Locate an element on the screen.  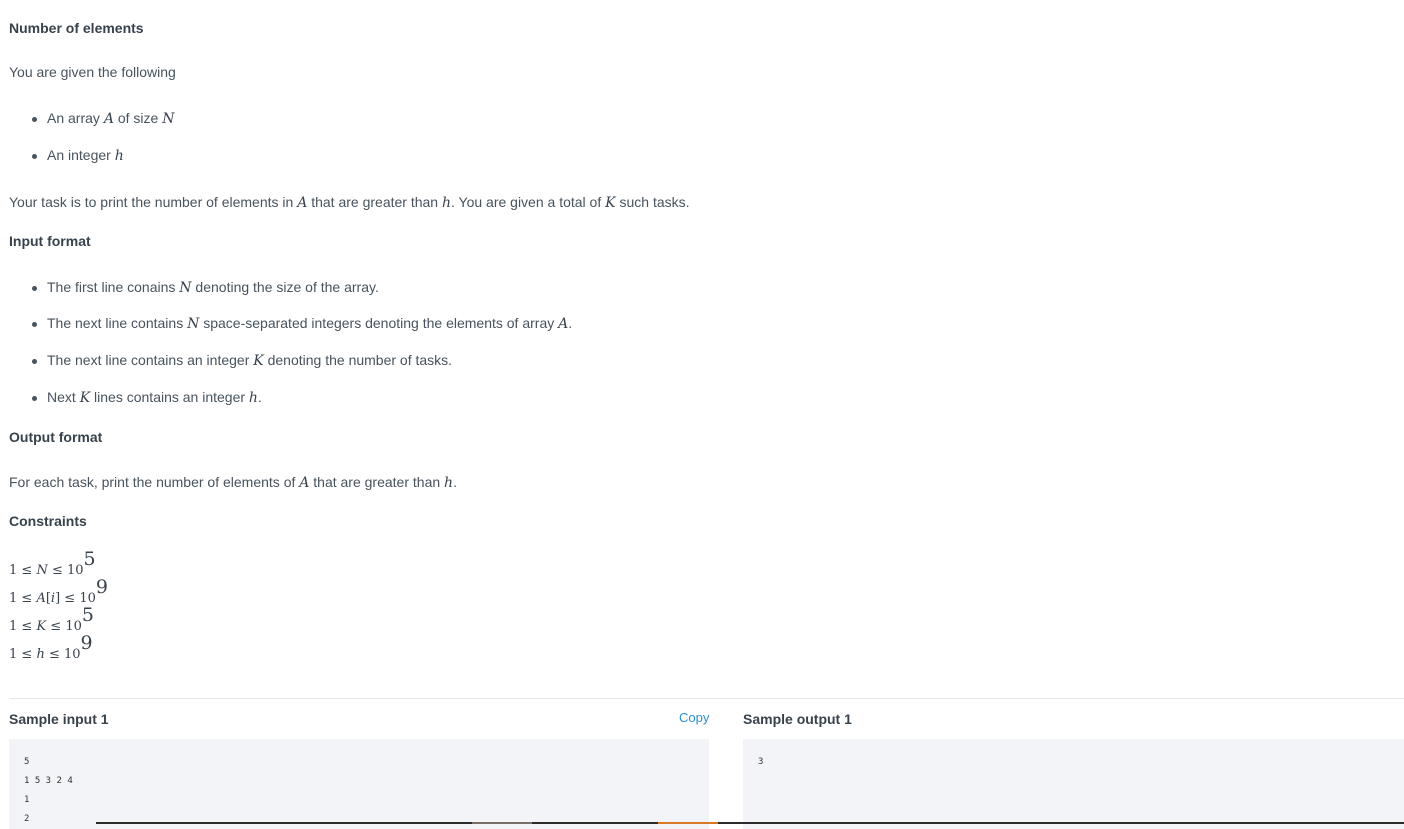
var-a: A is located at coordinates (108, 119).